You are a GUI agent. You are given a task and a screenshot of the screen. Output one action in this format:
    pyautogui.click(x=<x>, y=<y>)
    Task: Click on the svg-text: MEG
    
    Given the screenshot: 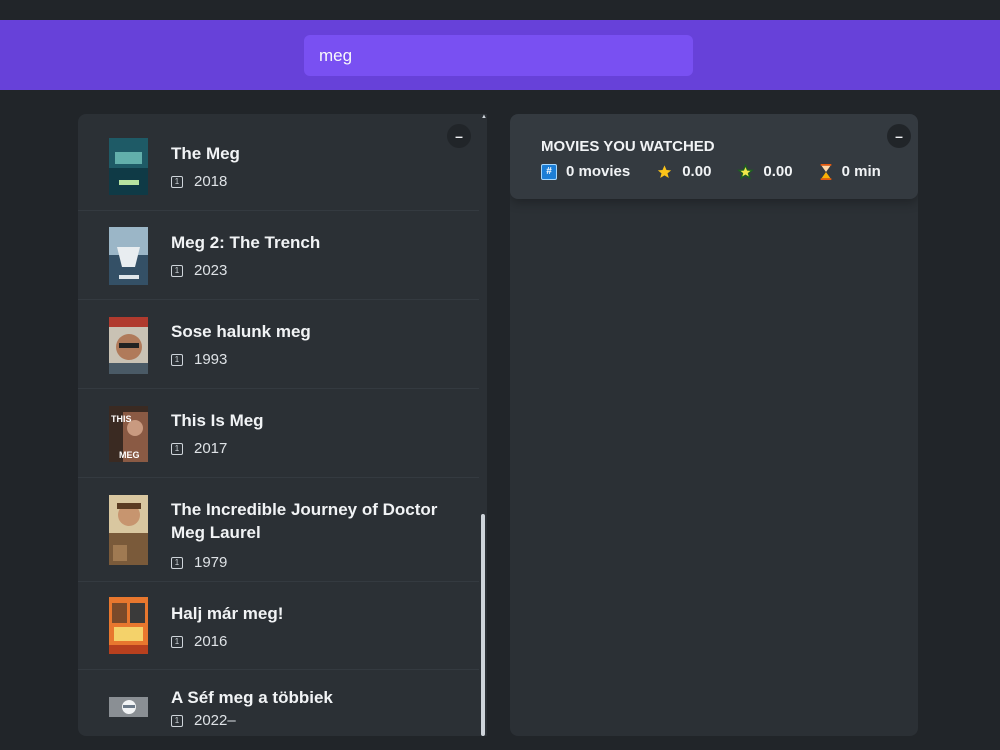 What is the action you would take?
    pyautogui.click(x=129, y=455)
    